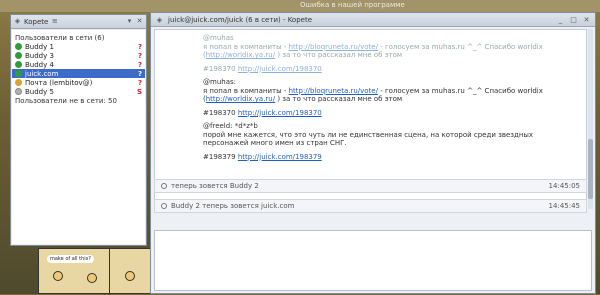 The width and height of the screenshot is (600, 295). What do you see at coordinates (18, 91) in the screenshot?
I see `offline-status-icon` at bounding box center [18, 91].